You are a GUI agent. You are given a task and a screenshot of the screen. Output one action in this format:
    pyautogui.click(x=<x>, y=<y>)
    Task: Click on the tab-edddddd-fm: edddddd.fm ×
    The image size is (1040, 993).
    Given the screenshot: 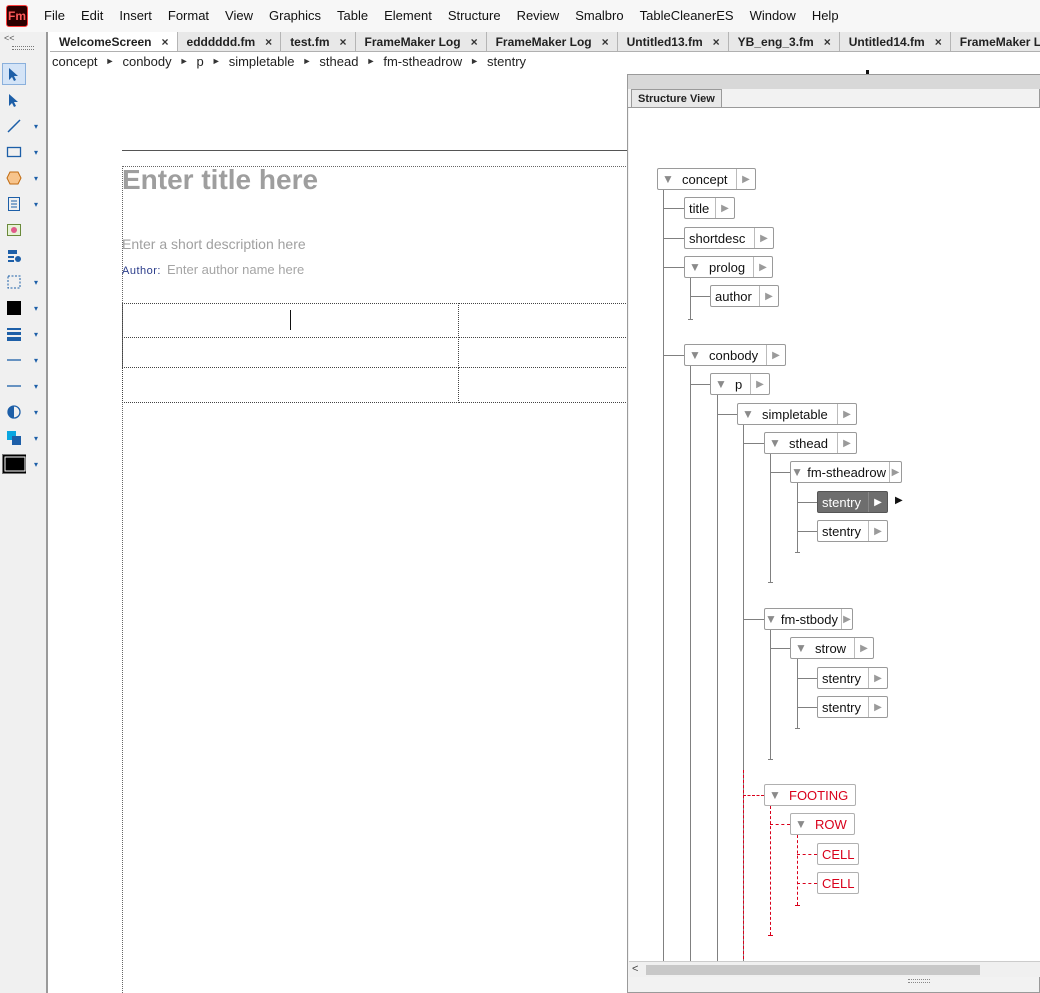 What is the action you would take?
    pyautogui.click(x=230, y=41)
    